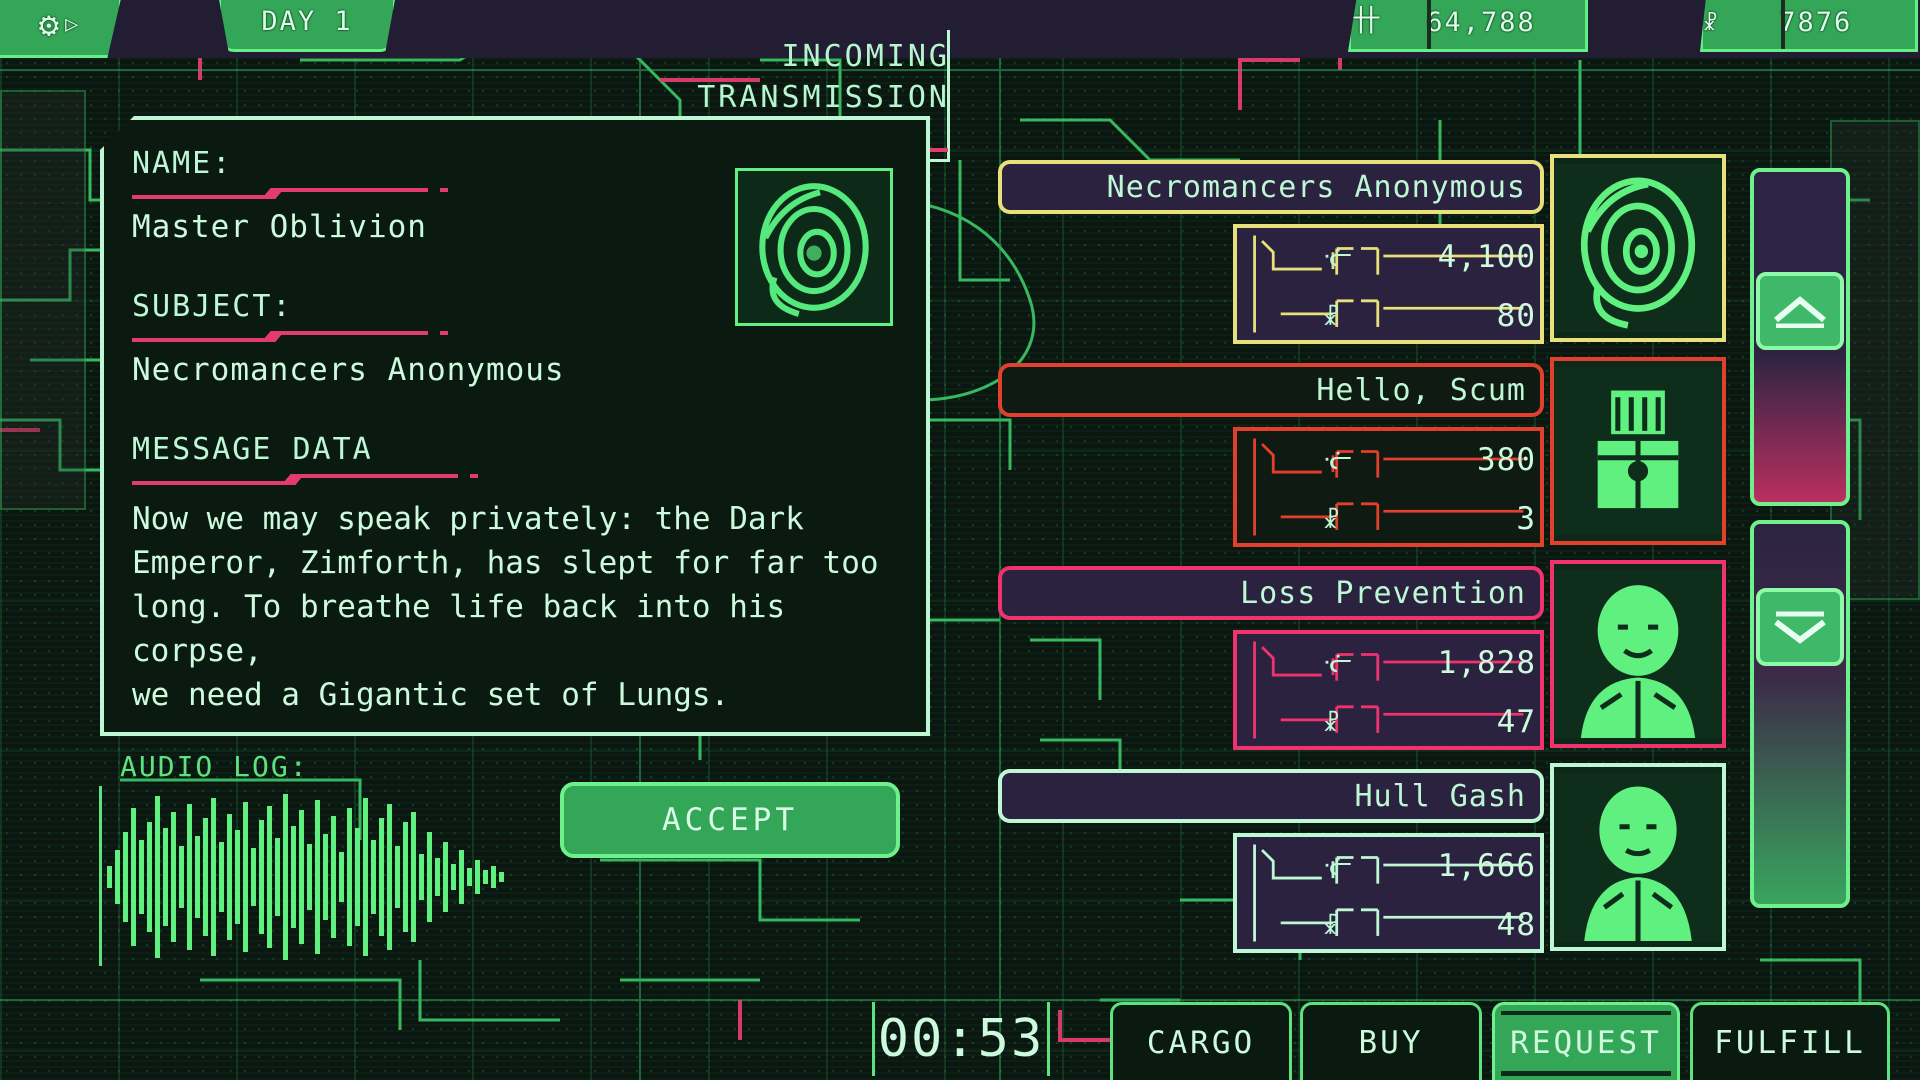 Image resolution: width=1920 pixels, height=1080 pixels. What do you see at coordinates (1421, 390) in the screenshot?
I see `contract-title: Hello, Scum` at bounding box center [1421, 390].